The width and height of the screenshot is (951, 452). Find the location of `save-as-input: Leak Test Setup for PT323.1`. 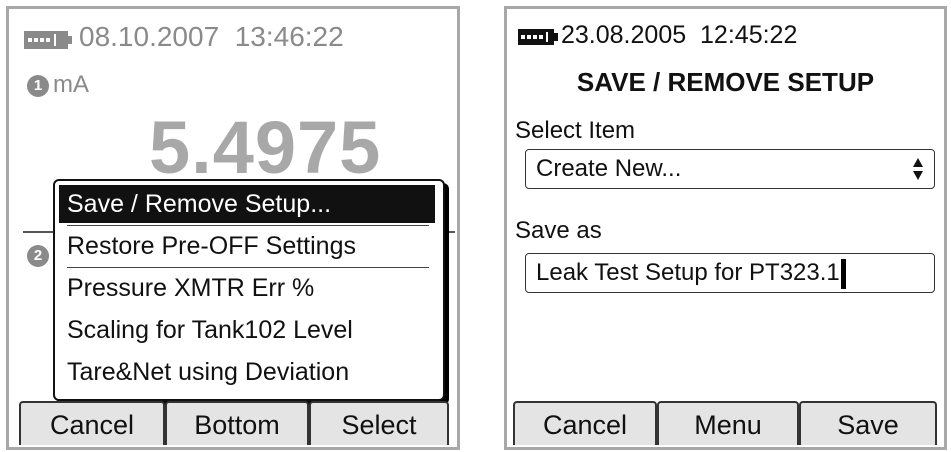

save-as-input: Leak Test Setup for PT323.1 is located at coordinates (730, 273).